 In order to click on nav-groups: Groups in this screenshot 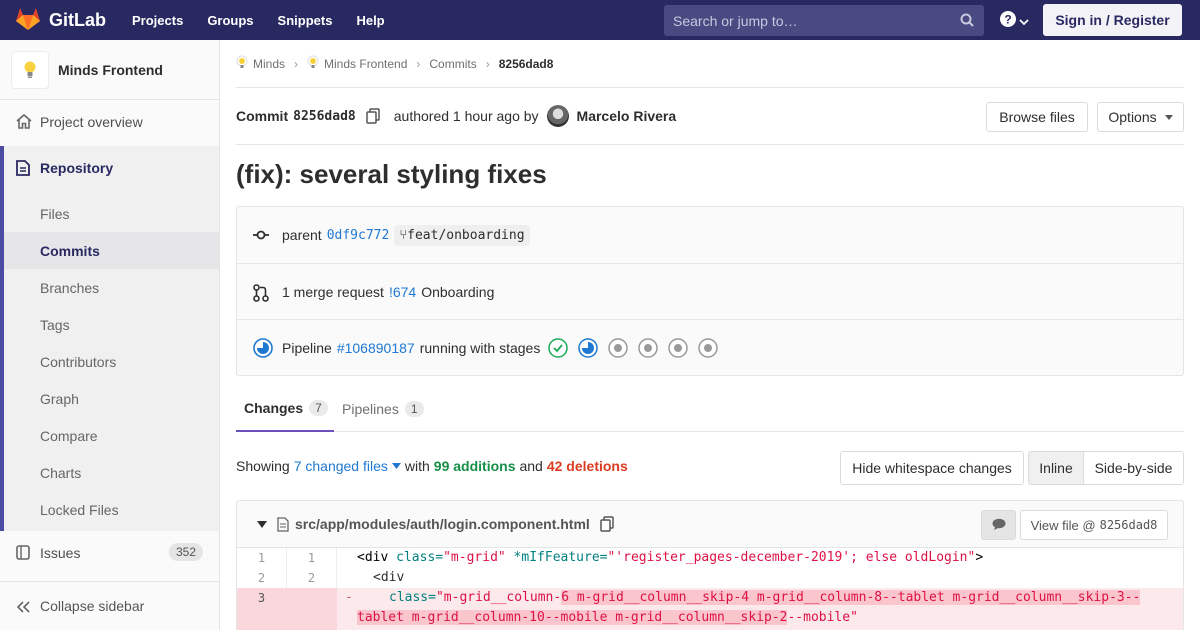, I will do `click(230, 20)`.